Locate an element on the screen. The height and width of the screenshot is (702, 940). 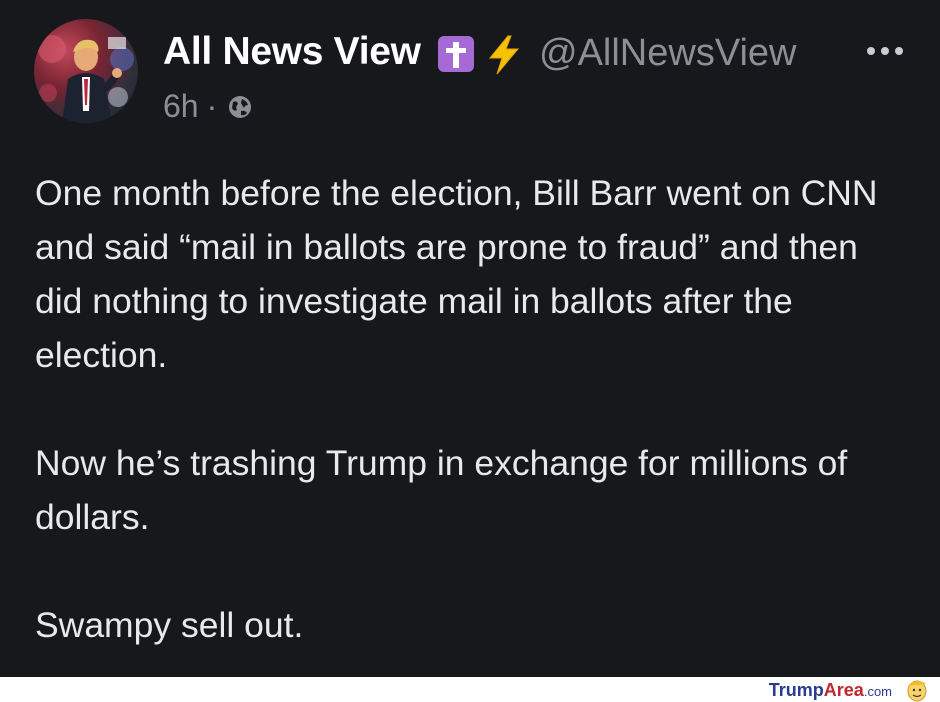
avatar is located at coordinates (86, 71).